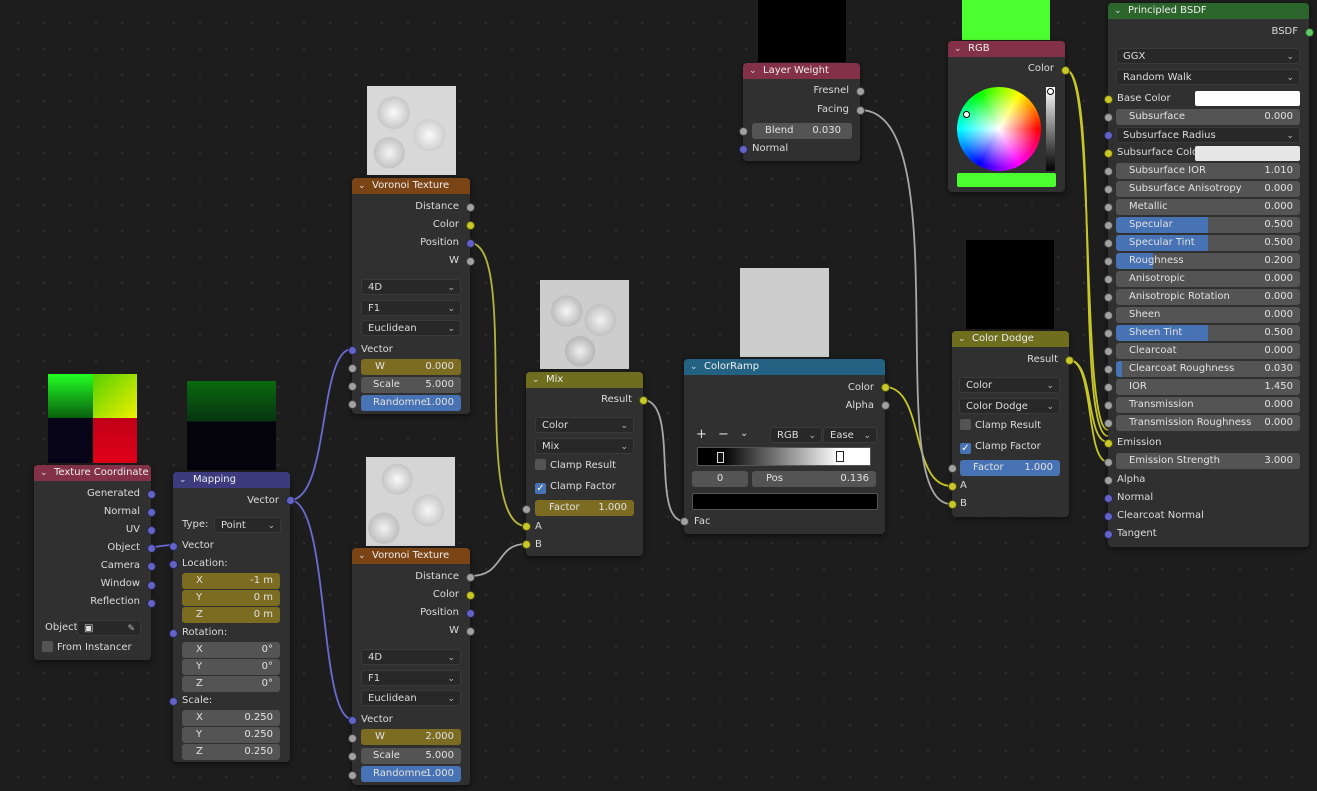 Image resolution: width=1317 pixels, height=791 pixels. What do you see at coordinates (352, 386) in the screenshot?
I see `socket-v1-scale-in` at bounding box center [352, 386].